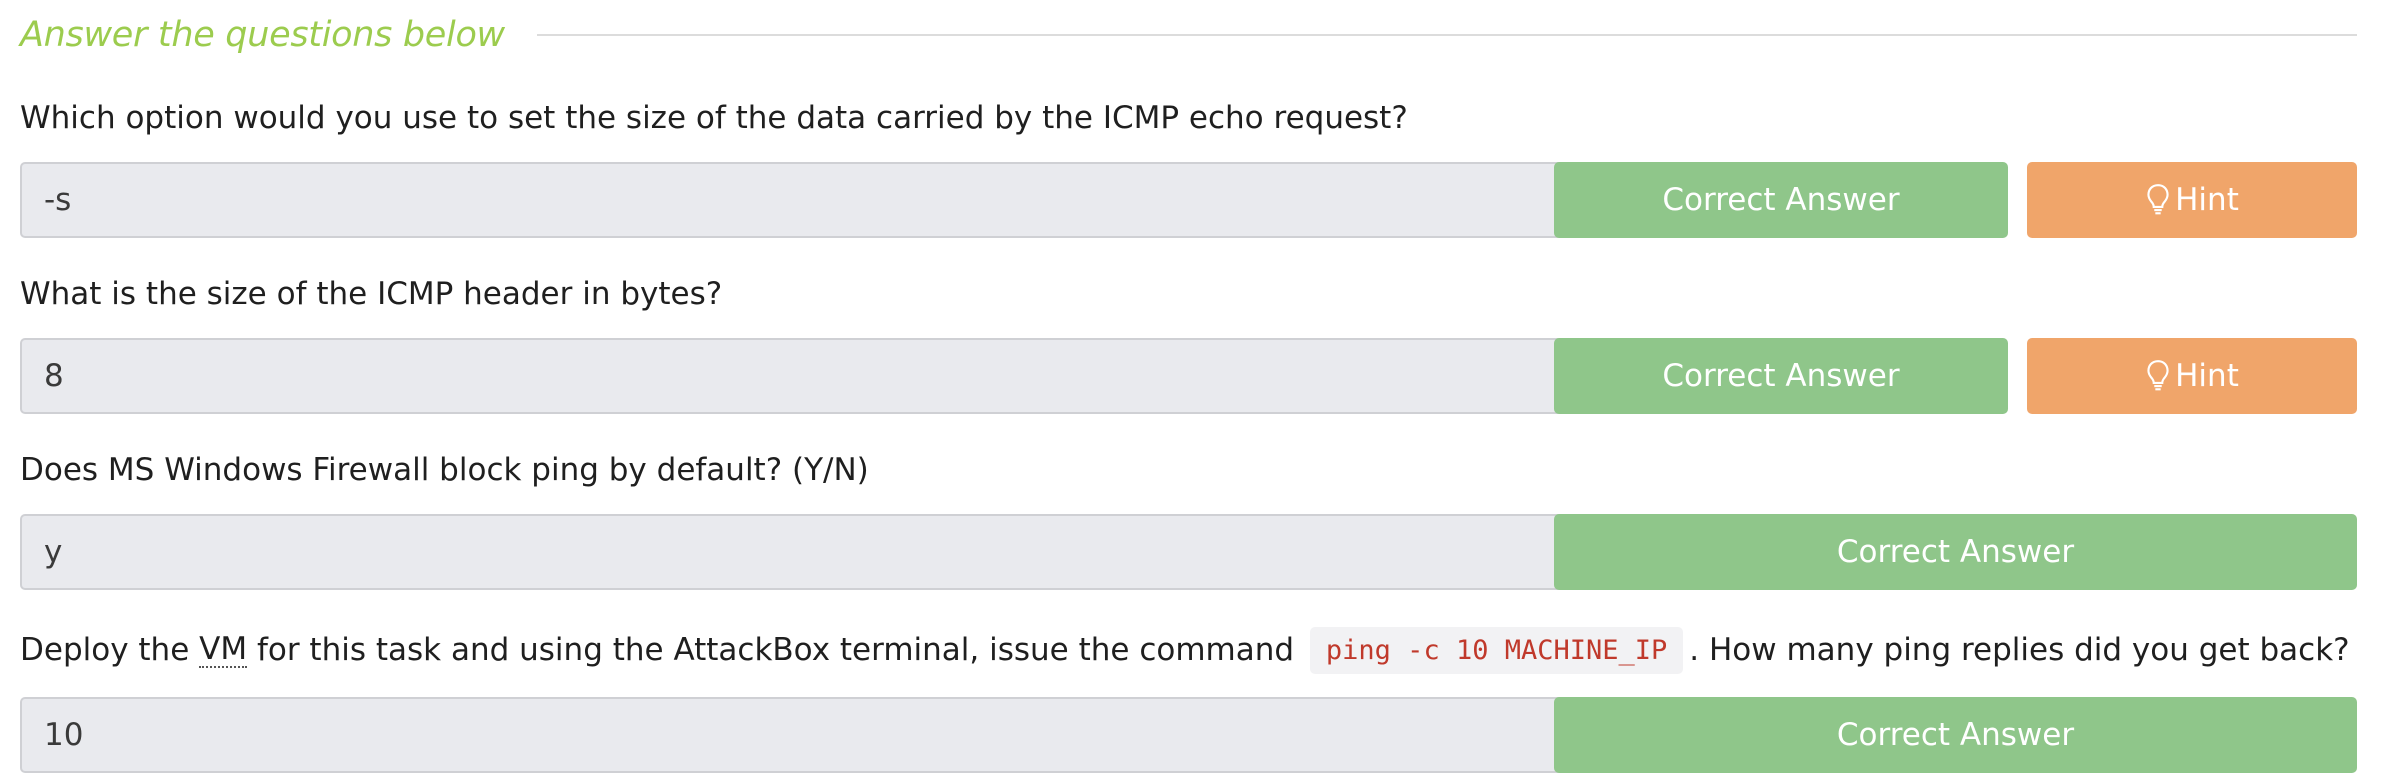  I want to click on section-header: Answer the questions below, so click(1188, 35).